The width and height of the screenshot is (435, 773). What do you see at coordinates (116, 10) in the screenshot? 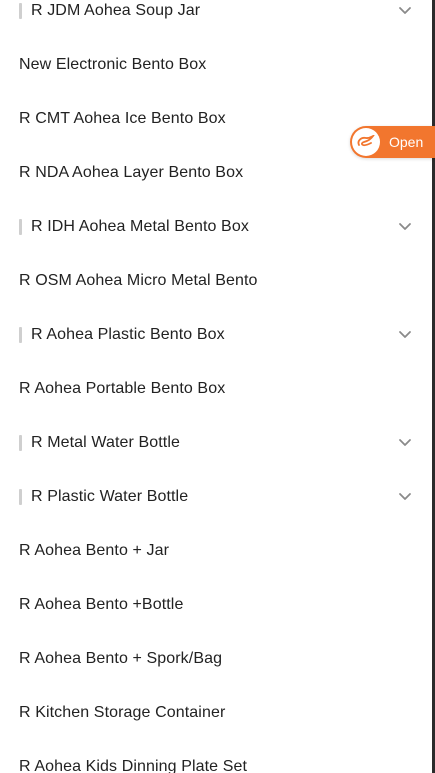
I see `menu-item-label: R JDM Aohea Soup Jar` at bounding box center [116, 10].